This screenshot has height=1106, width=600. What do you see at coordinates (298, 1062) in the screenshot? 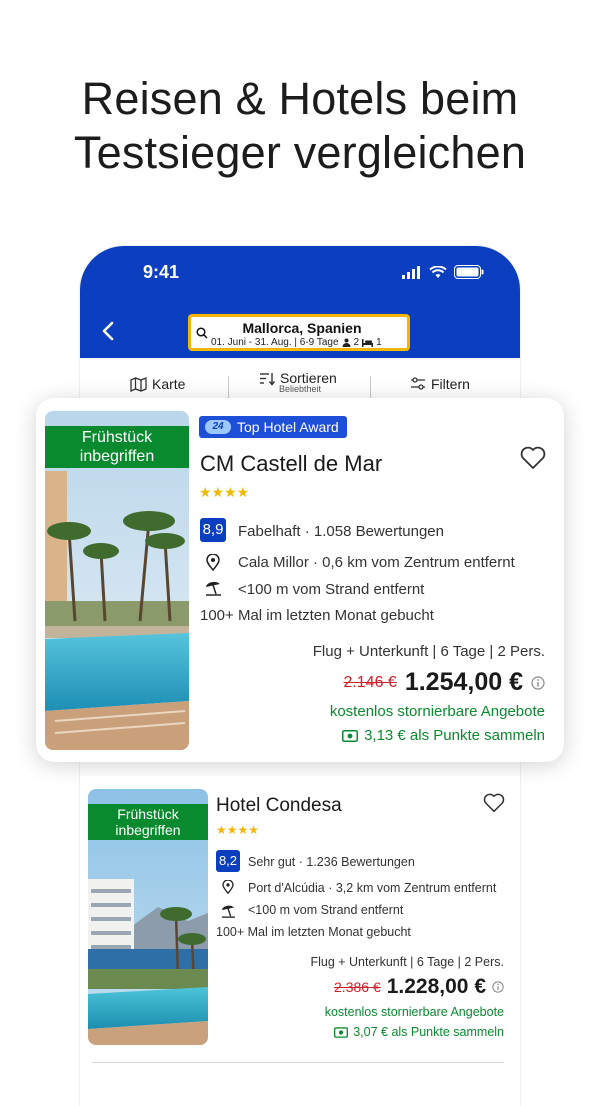
I see `list-divider` at bounding box center [298, 1062].